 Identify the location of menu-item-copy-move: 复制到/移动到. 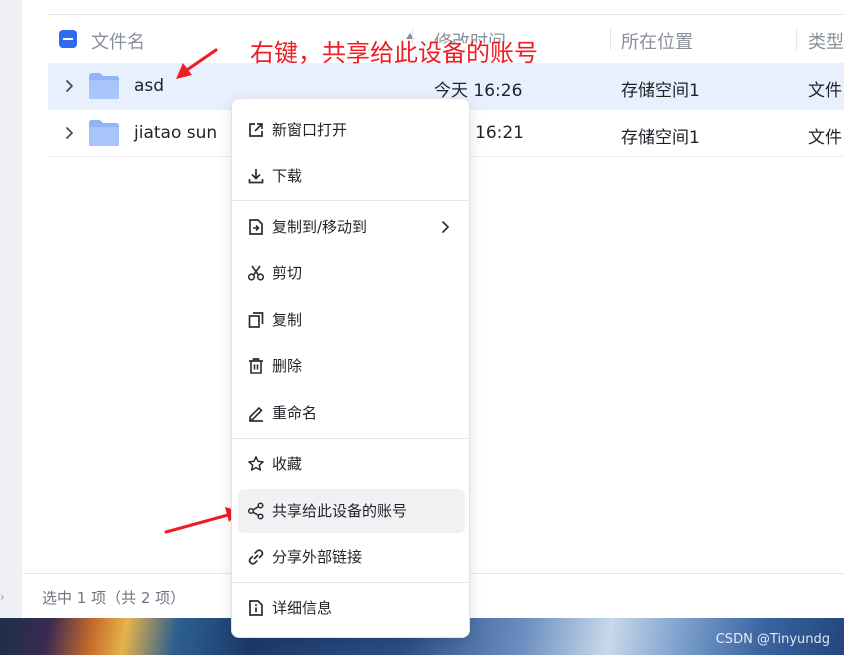
(351, 227).